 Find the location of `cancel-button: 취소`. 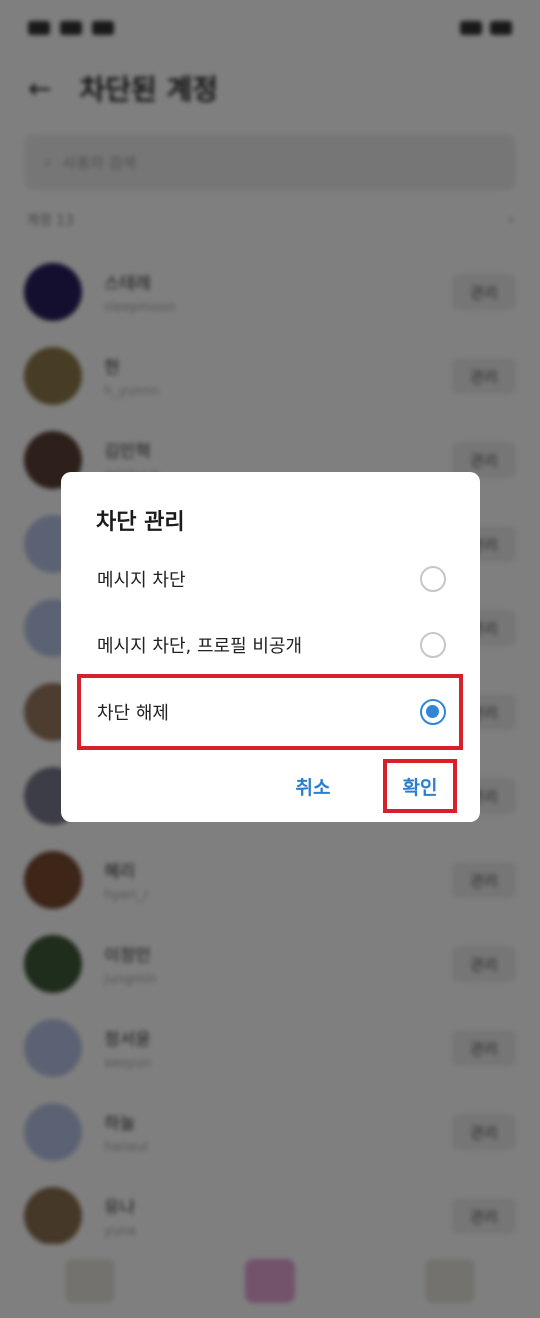

cancel-button: 취소 is located at coordinates (313, 786).